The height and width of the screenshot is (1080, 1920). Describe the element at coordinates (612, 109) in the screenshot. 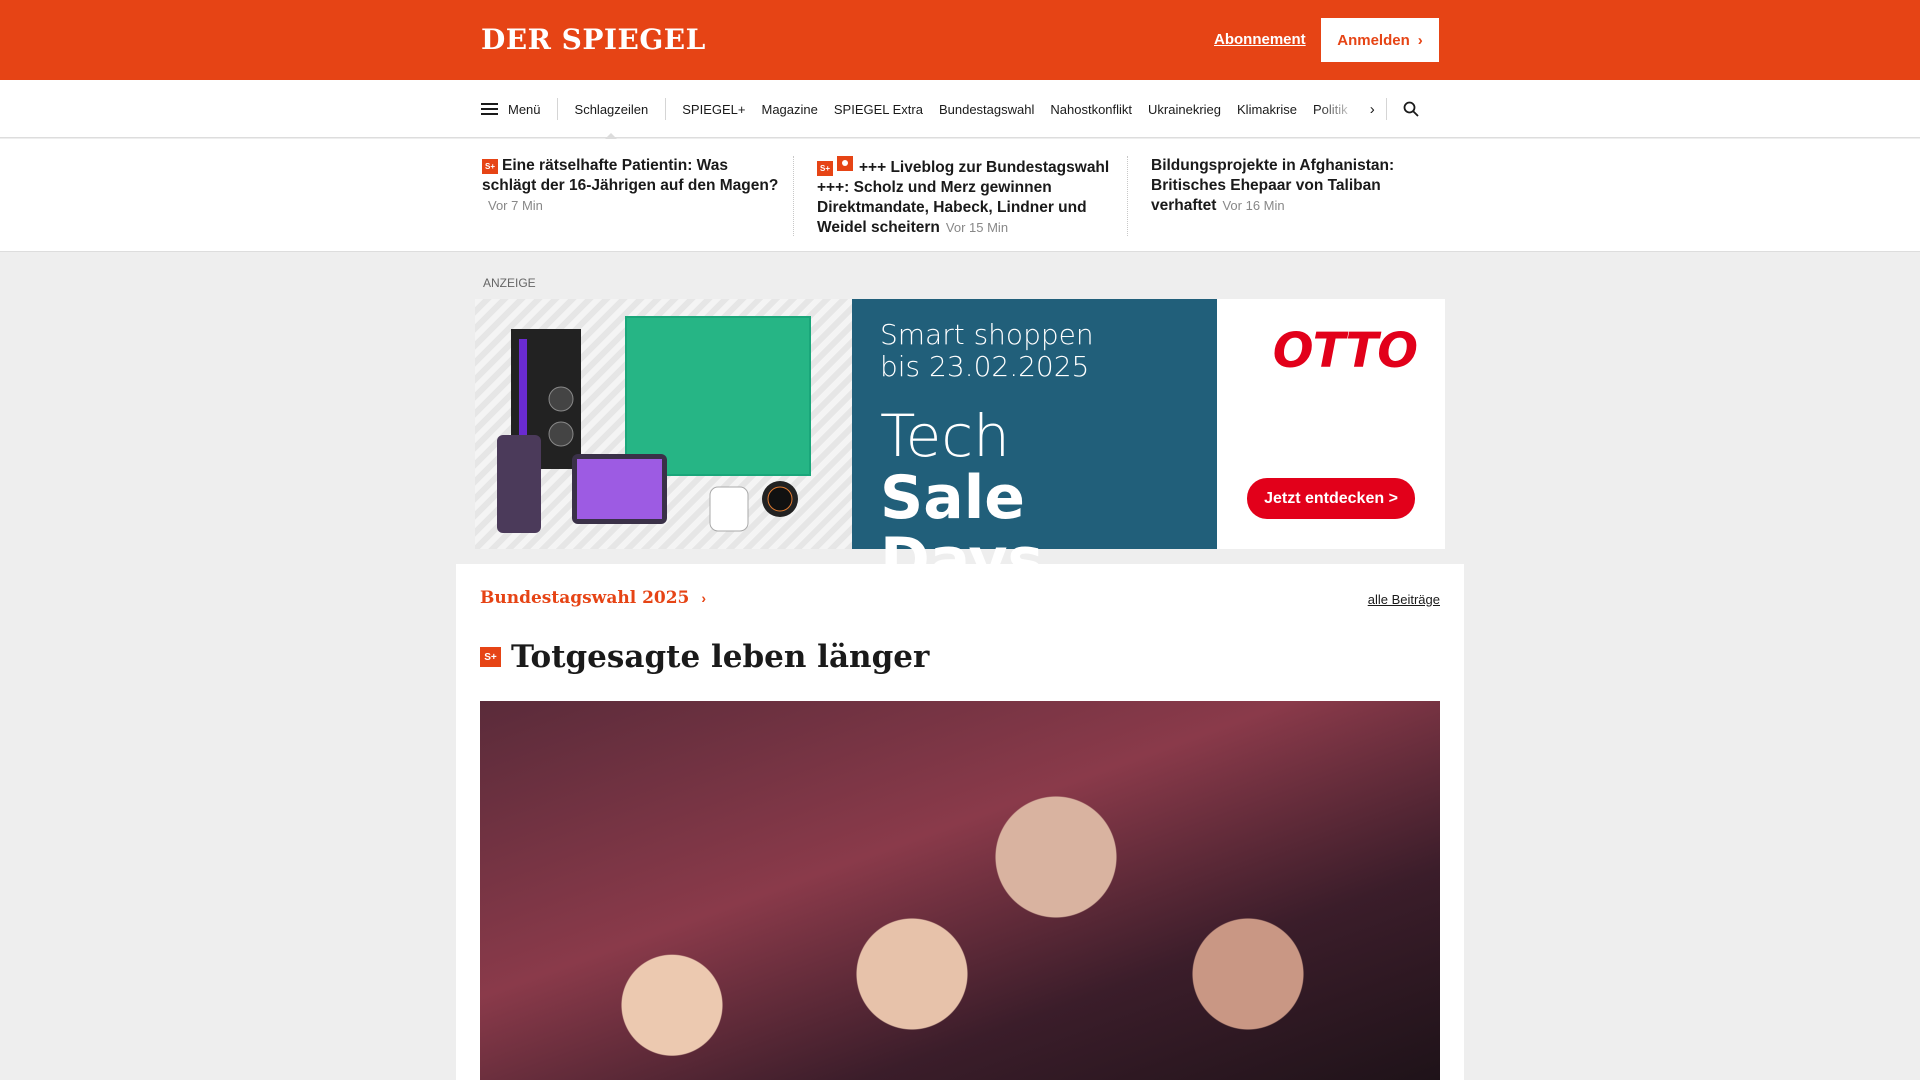

I see `nav-item-schlagzeilen: Schlagzeilen` at that location.